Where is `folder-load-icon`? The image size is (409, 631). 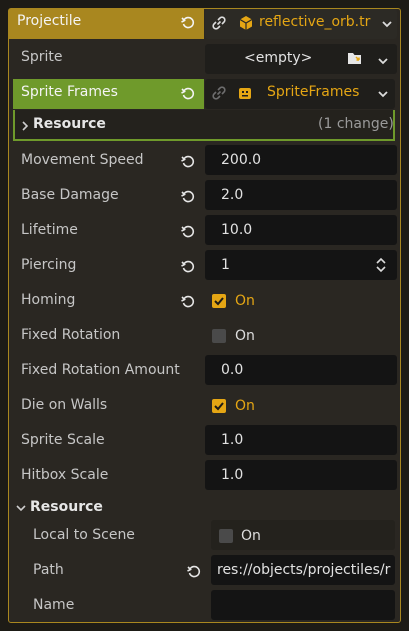 folder-load-icon is located at coordinates (355, 58).